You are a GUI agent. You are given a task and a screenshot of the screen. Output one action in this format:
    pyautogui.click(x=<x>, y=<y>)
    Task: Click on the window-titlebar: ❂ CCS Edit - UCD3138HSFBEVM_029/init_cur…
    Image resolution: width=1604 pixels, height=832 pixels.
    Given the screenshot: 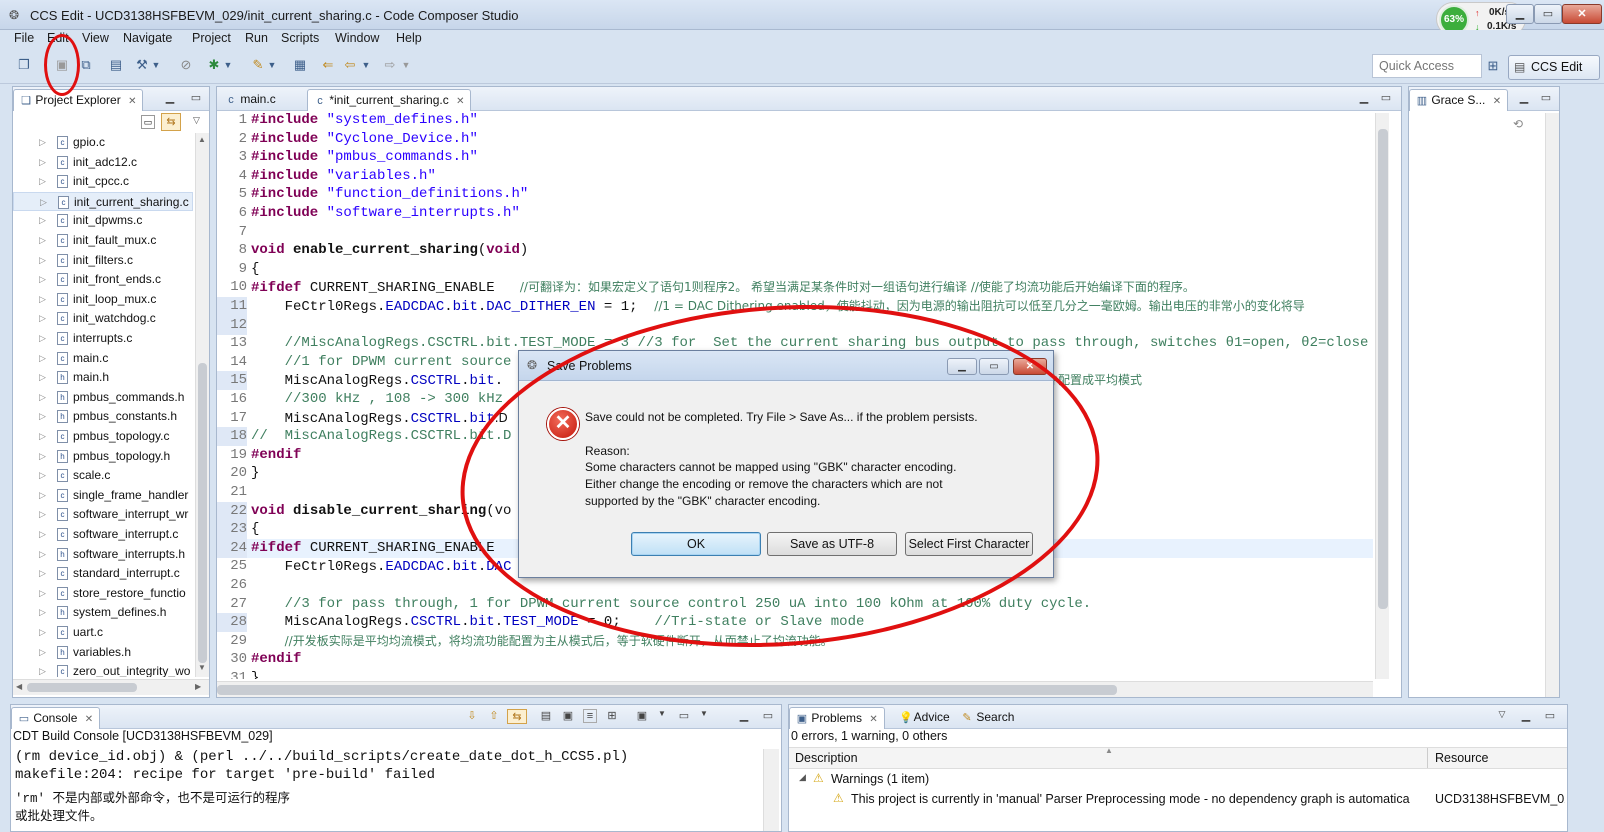 What is the action you would take?
    pyautogui.click(x=802, y=15)
    